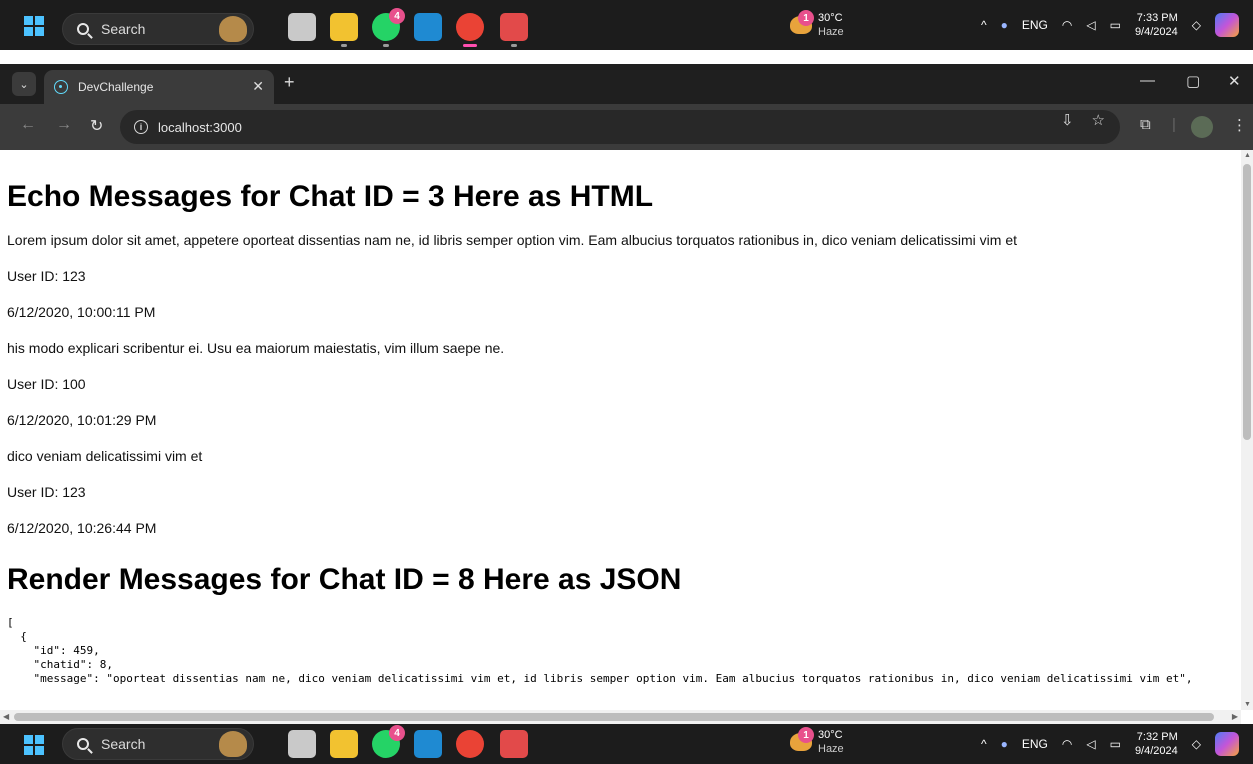 This screenshot has height=764, width=1253. Describe the element at coordinates (141, 127) in the screenshot. I see `site-info-icon: i` at that location.